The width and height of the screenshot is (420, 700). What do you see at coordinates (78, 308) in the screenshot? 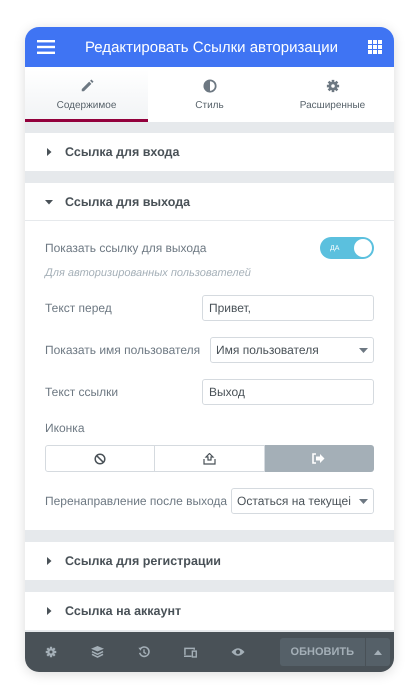
I see `field-label: Текст перед` at bounding box center [78, 308].